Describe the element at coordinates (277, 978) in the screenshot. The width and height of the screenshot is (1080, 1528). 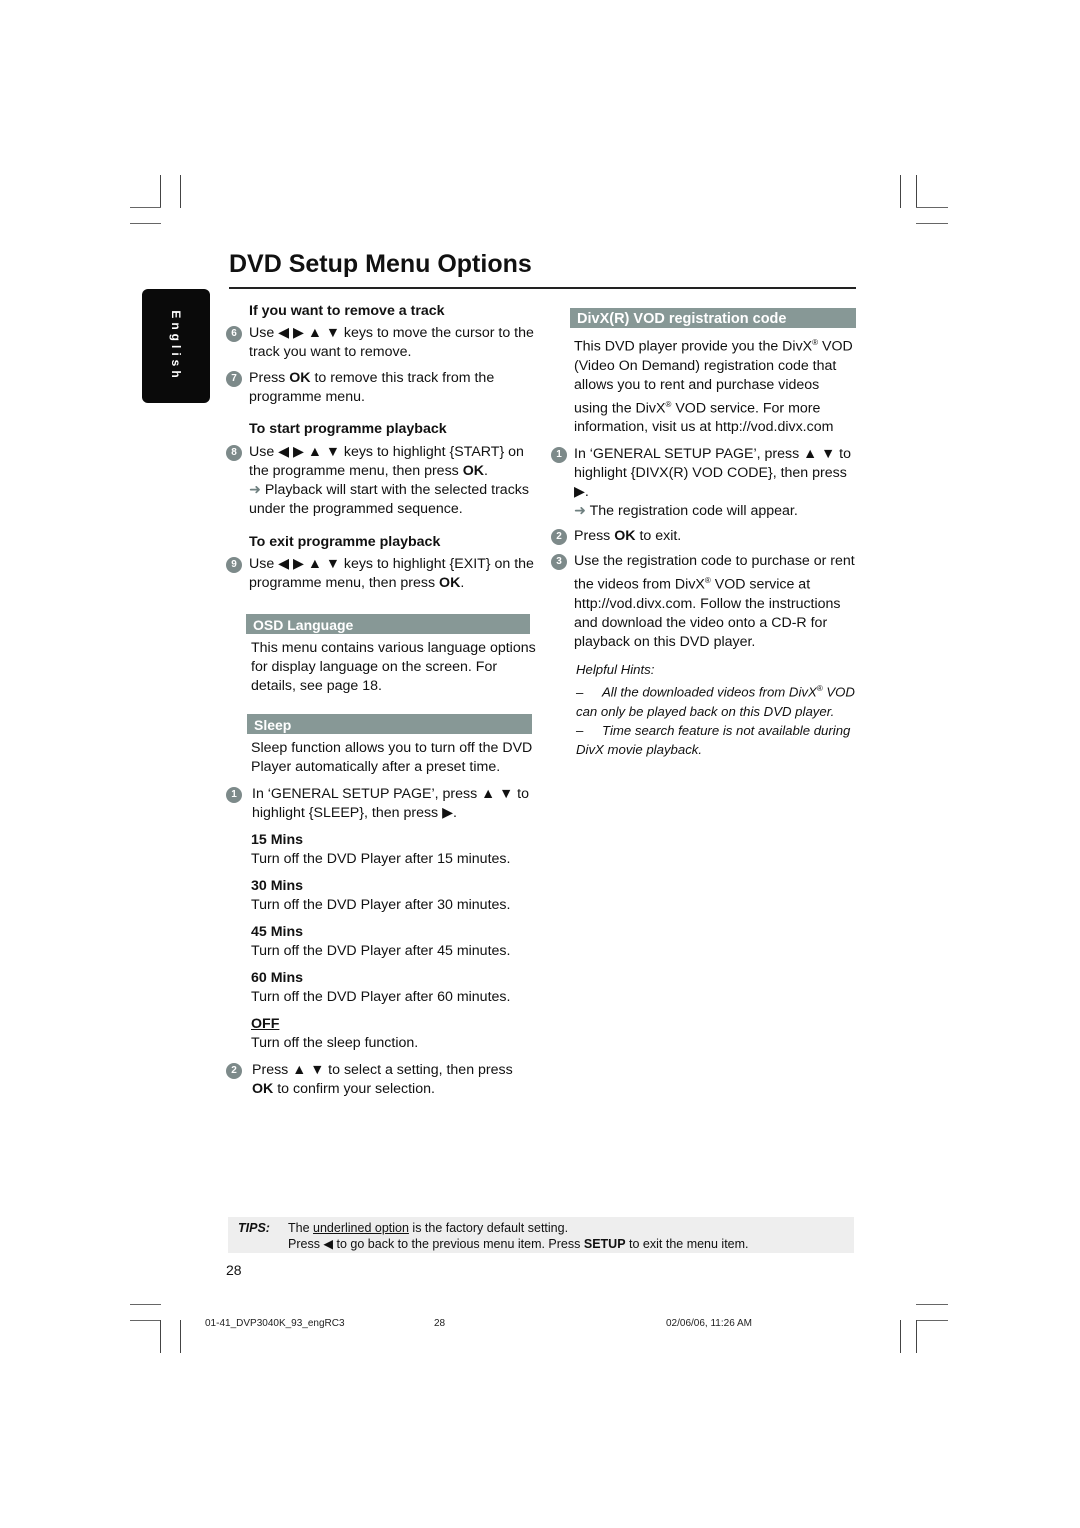
I see `sleep-option-60-title: 60 Mins` at that location.